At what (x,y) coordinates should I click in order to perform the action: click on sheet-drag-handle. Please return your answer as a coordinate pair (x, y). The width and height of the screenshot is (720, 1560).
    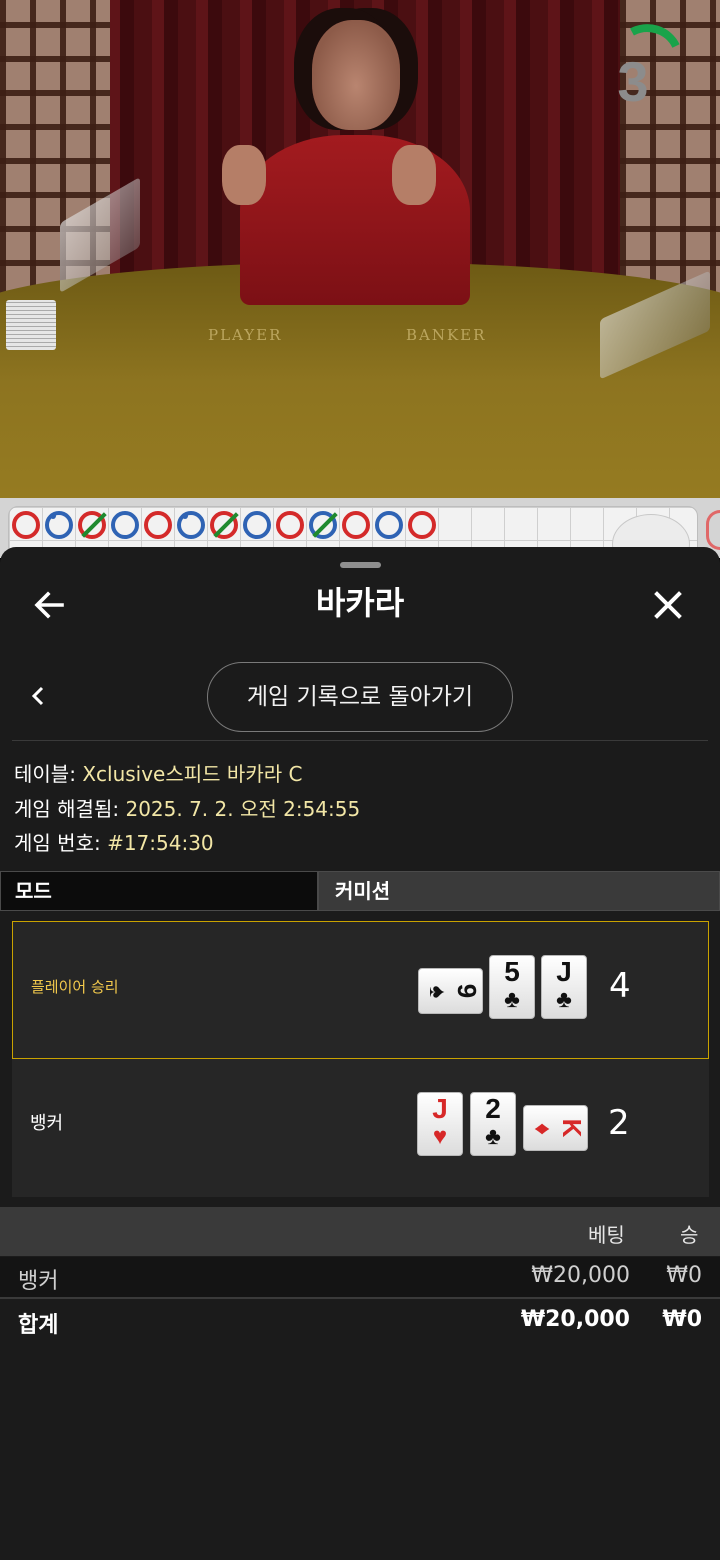
    Looking at the image, I should click on (360, 565).